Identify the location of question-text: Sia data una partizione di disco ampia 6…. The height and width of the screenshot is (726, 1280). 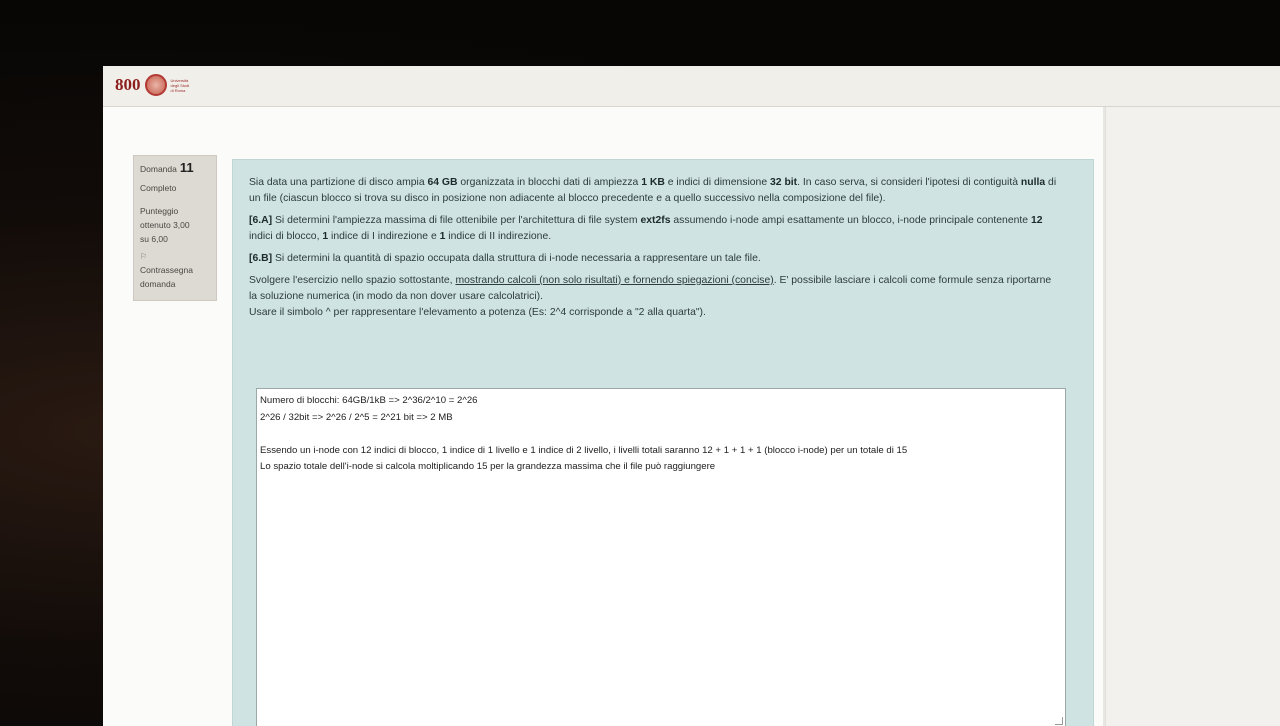
(654, 251).